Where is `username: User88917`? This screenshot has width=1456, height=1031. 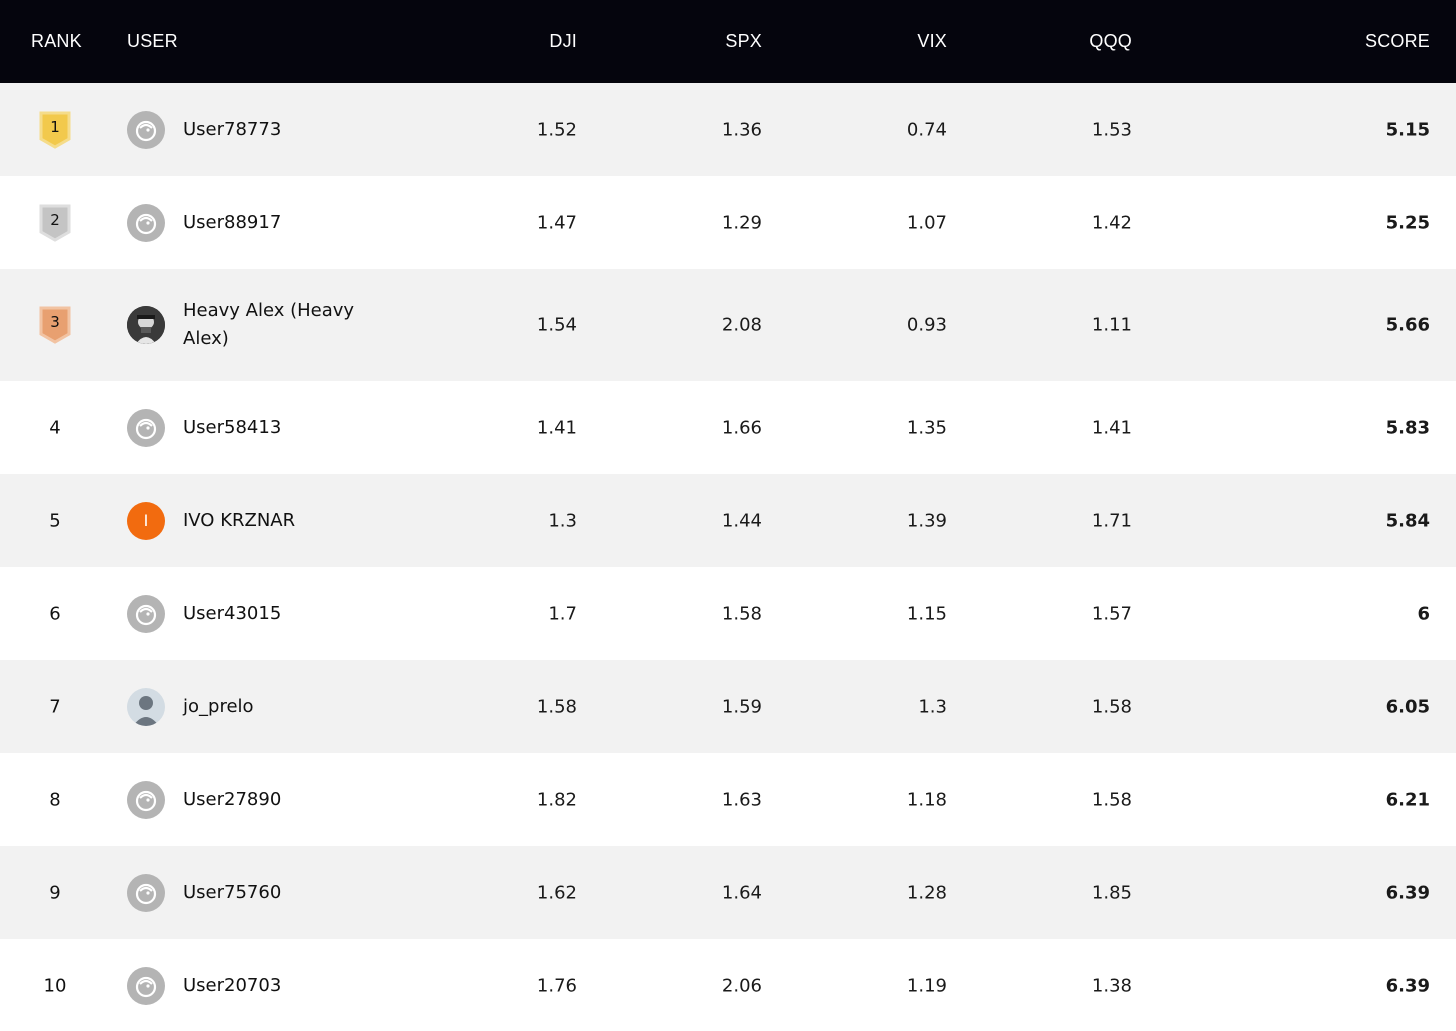
username: User88917 is located at coordinates (232, 223).